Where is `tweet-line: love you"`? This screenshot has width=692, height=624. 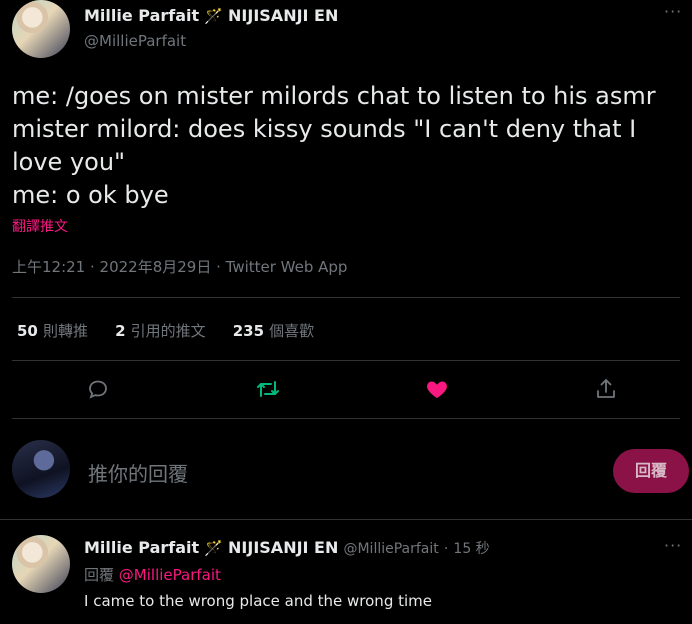 tweet-line: love you" is located at coordinates (69, 162).